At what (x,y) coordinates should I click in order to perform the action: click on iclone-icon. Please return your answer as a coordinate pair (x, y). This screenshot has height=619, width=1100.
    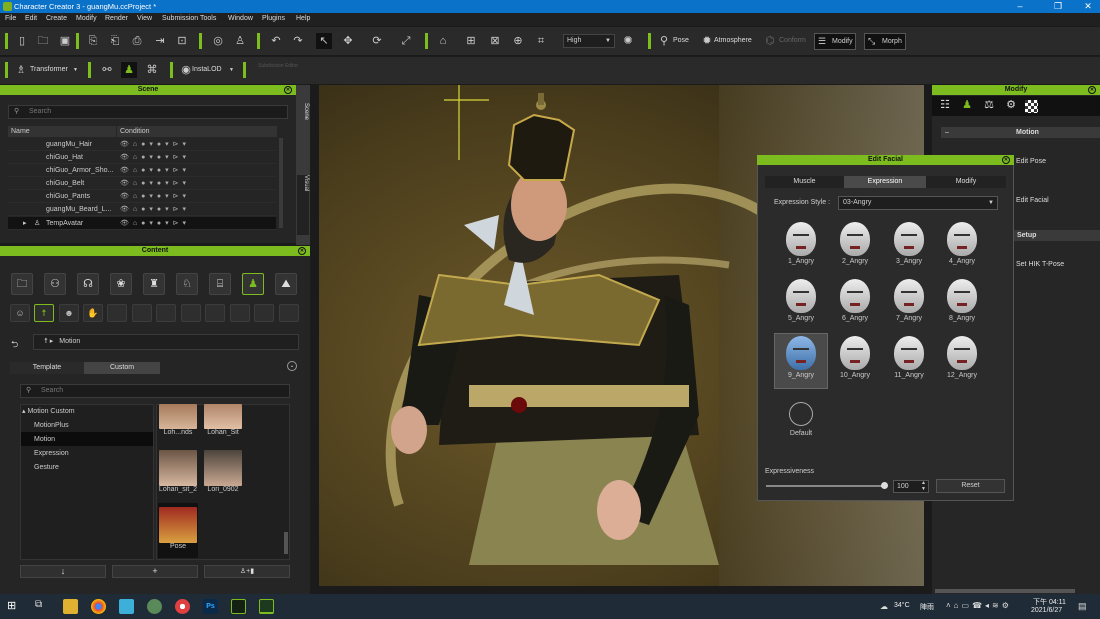
    Looking at the image, I should click on (238, 606).